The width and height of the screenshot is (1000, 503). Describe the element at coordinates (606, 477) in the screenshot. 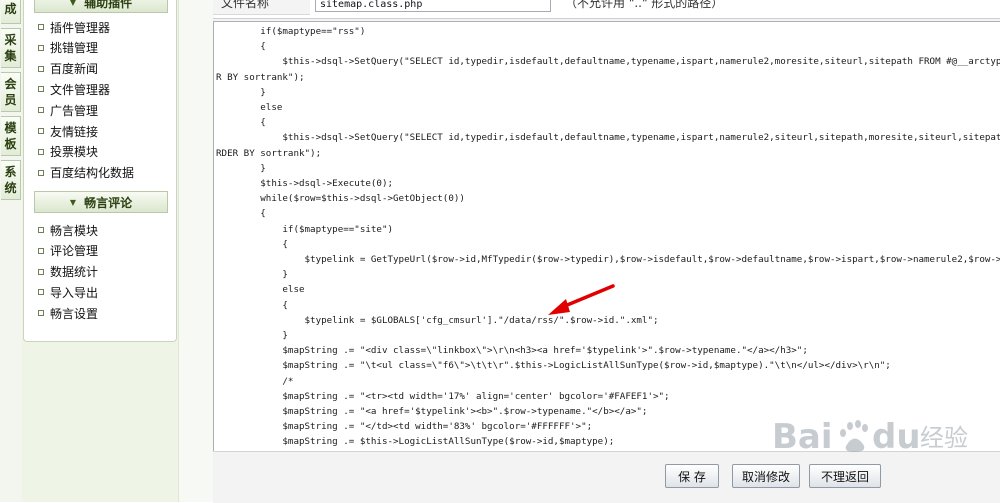

I see `button-bar: 保 存 取消修改 不理返回` at that location.